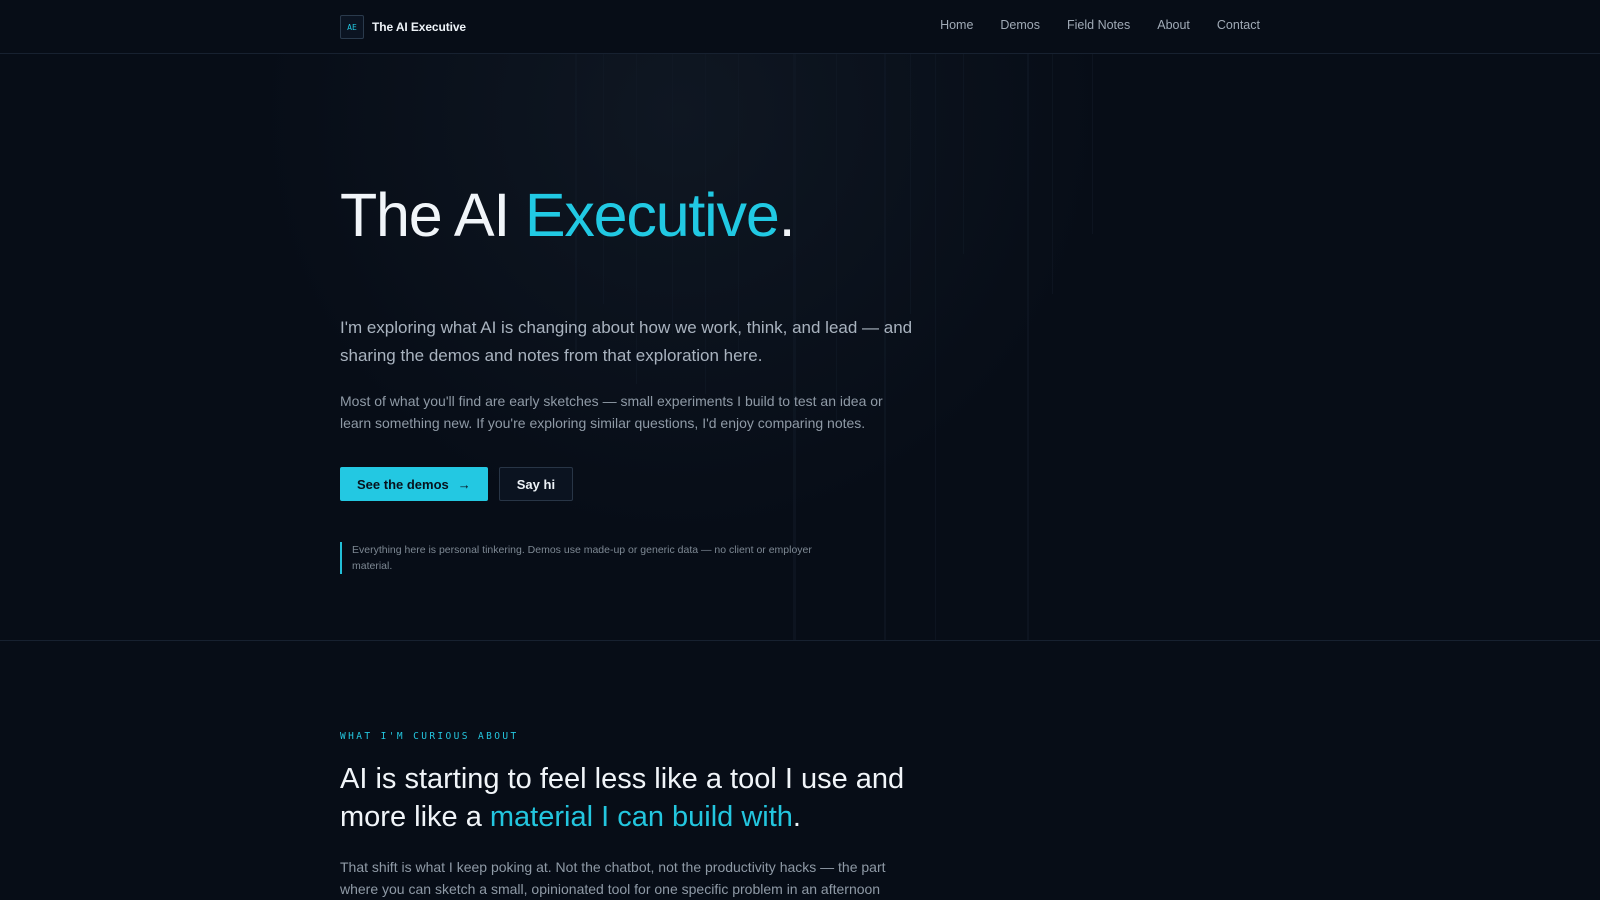 The height and width of the screenshot is (900, 1600). What do you see at coordinates (1020, 25) in the screenshot?
I see `nav-link-demos: Demos` at bounding box center [1020, 25].